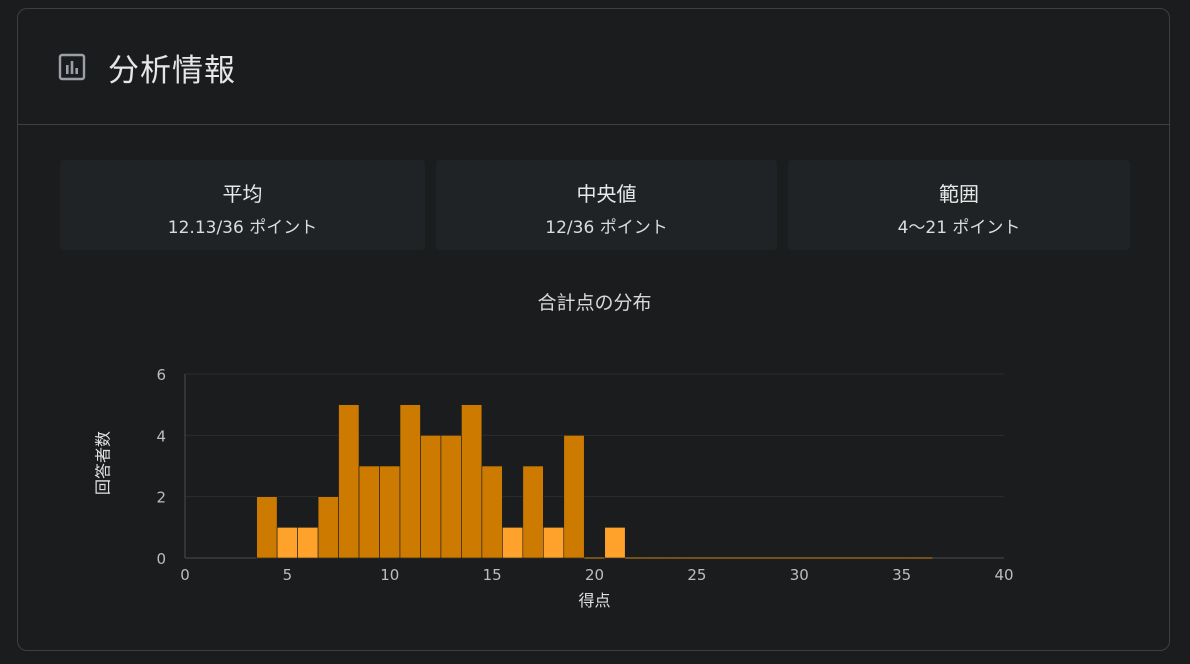 Image resolution: width=1190 pixels, height=664 pixels. Describe the element at coordinates (1003, 575) in the screenshot. I see `x-tick-label: 40` at that location.